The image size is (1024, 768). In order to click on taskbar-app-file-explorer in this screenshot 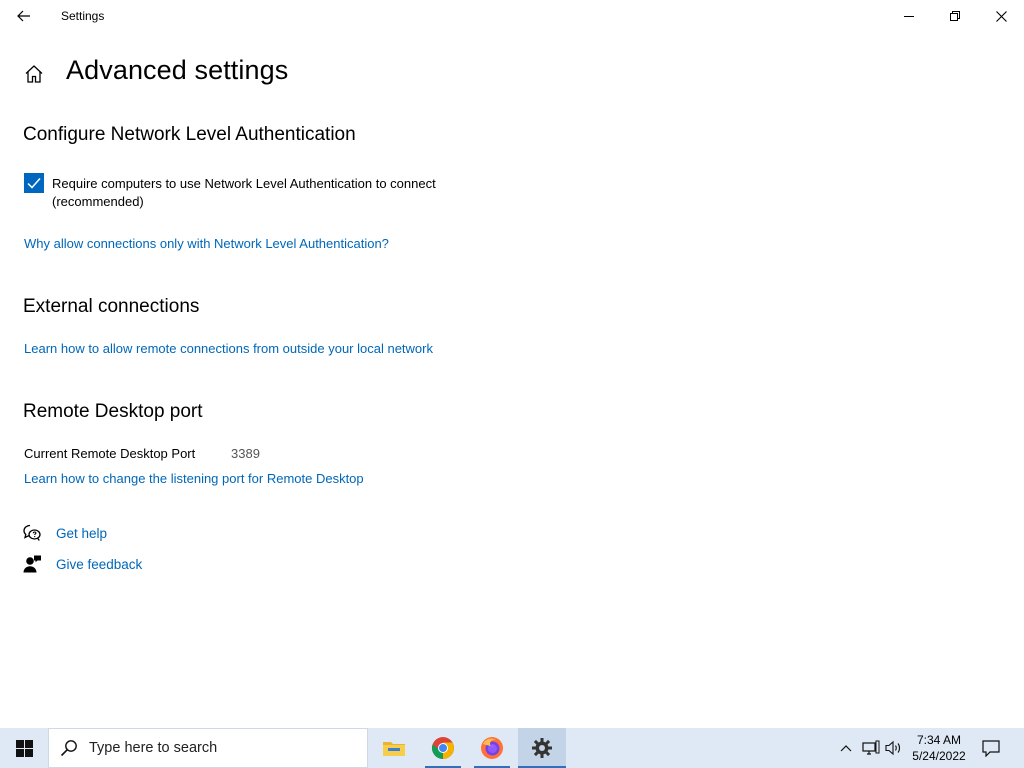, I will do `click(394, 748)`.